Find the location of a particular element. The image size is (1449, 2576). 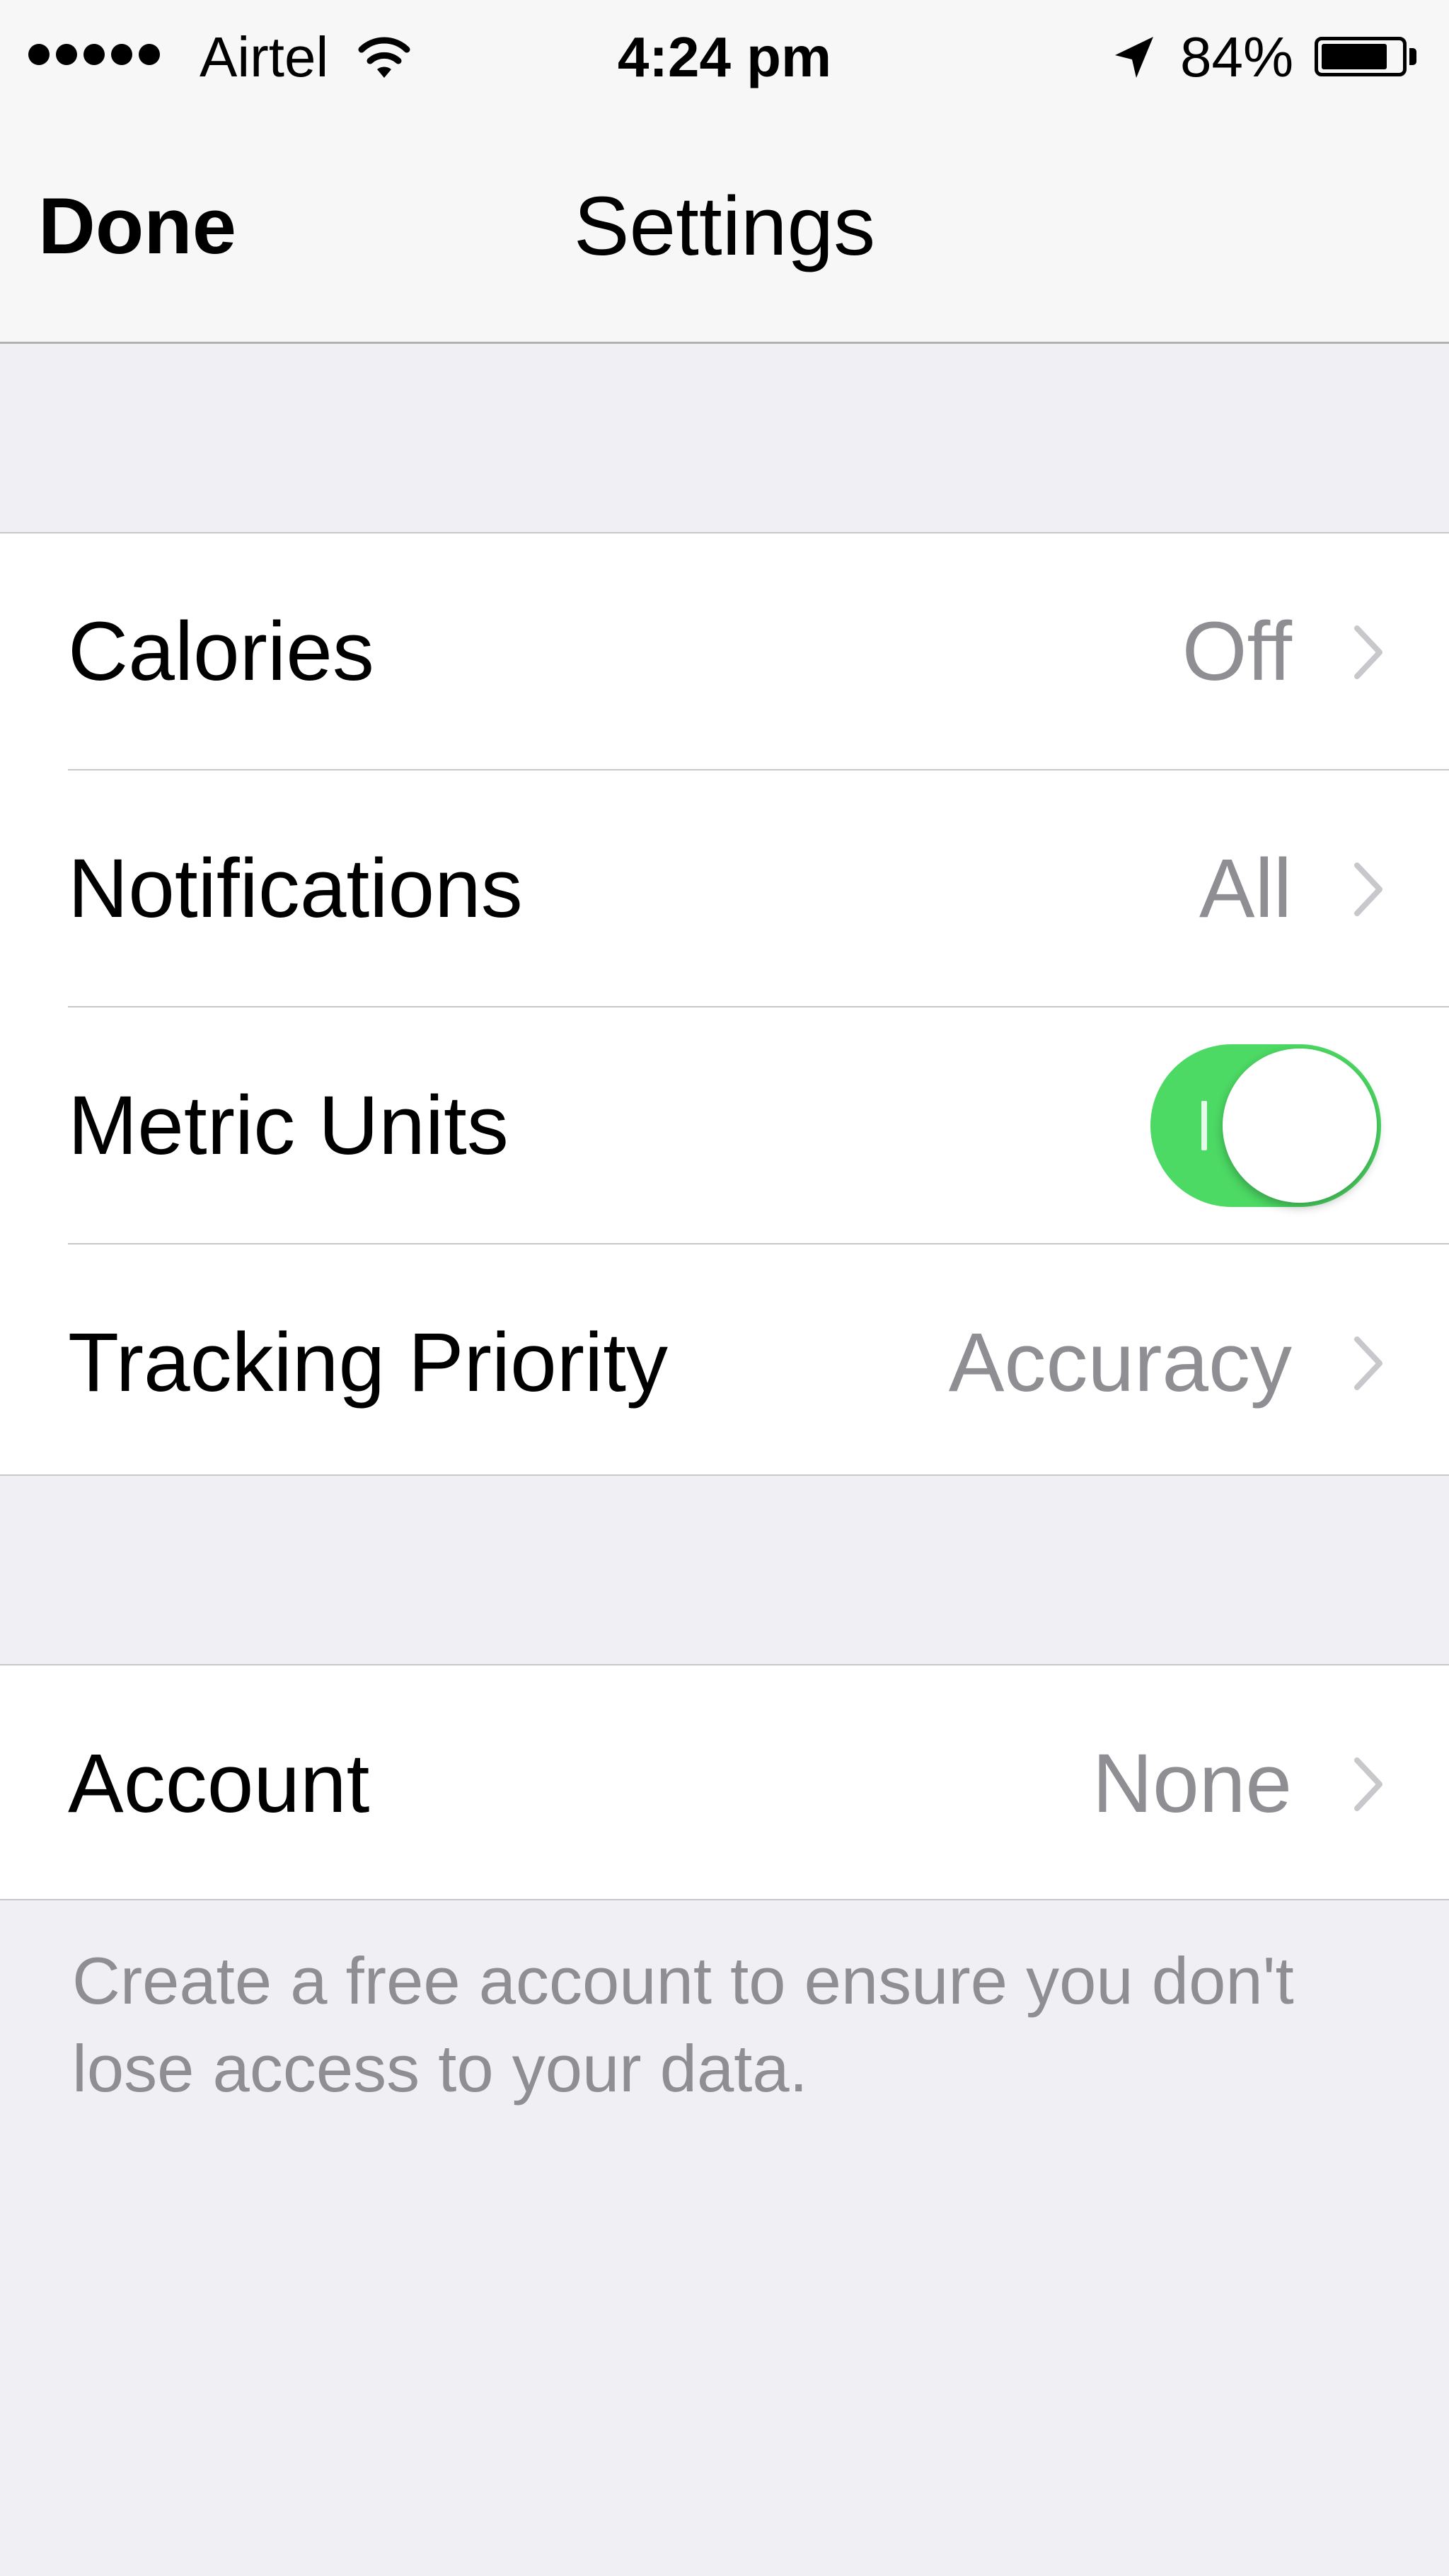

navigation-bar: Done Settings is located at coordinates (724, 228).